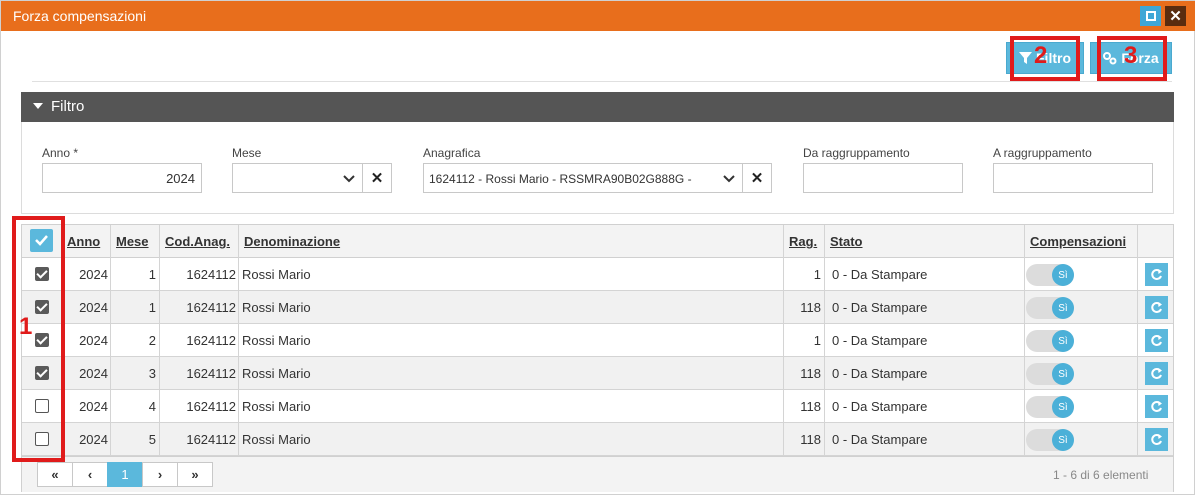  I want to click on a-raggruppamento-field, so click(1073, 178).